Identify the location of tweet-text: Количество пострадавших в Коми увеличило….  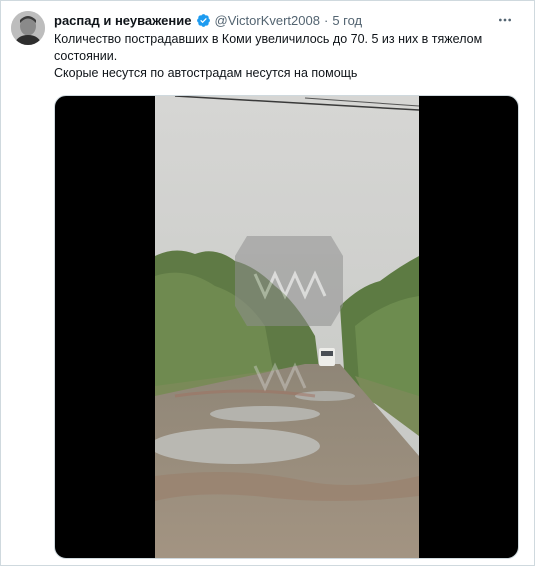
(274, 56).